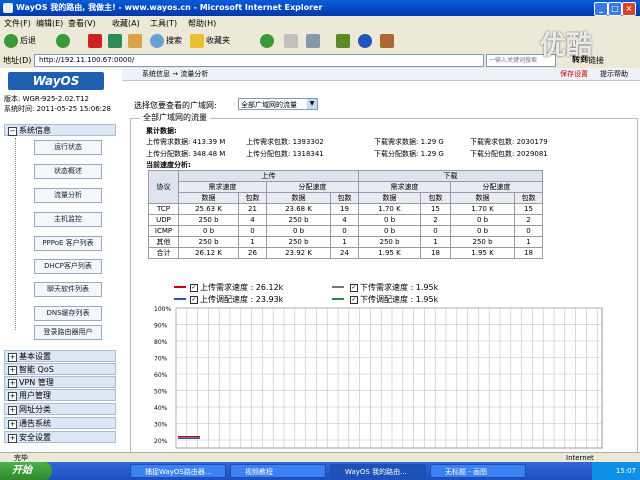  What do you see at coordinates (35, 130) in the screenshot?
I see `sidebar-section-label: 系统信息` at bounding box center [35, 130].